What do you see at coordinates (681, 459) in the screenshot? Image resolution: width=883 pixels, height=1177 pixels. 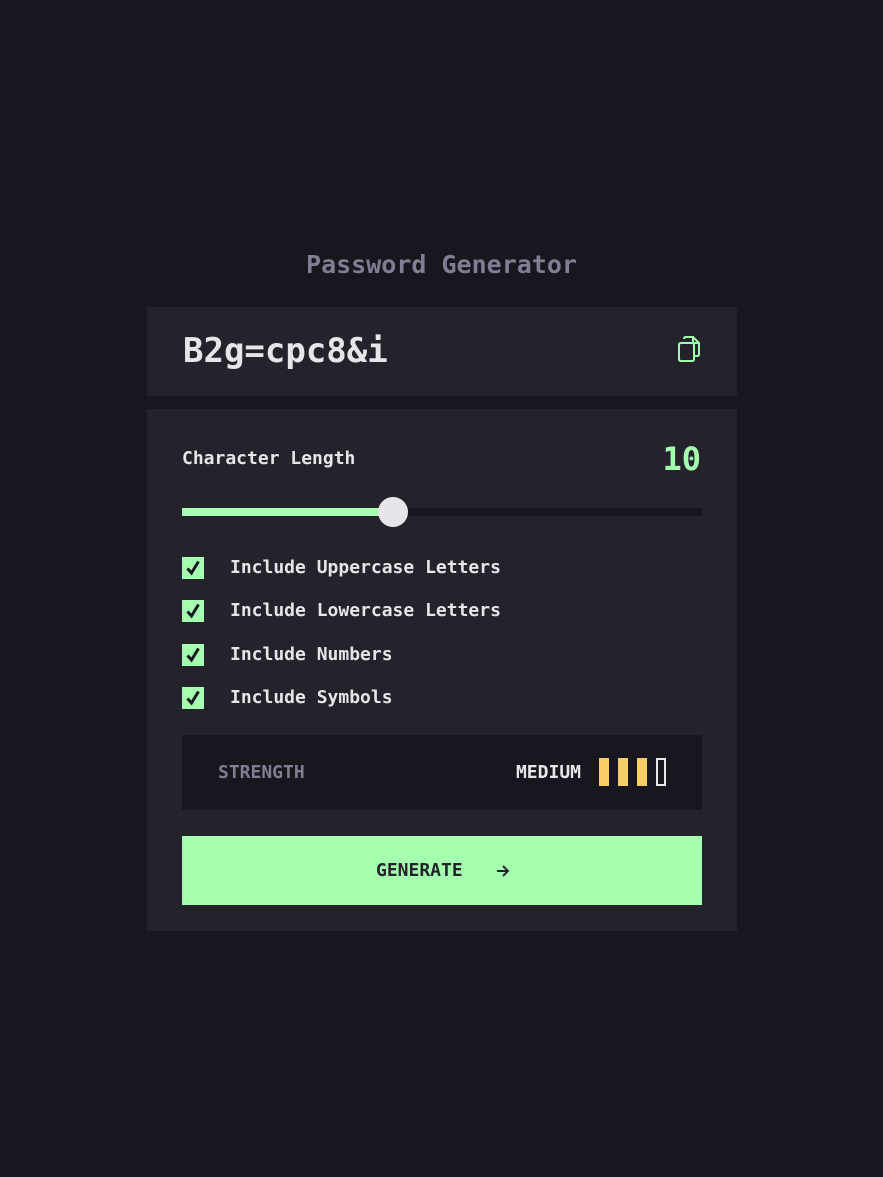 I see `character-length-value: 10` at bounding box center [681, 459].